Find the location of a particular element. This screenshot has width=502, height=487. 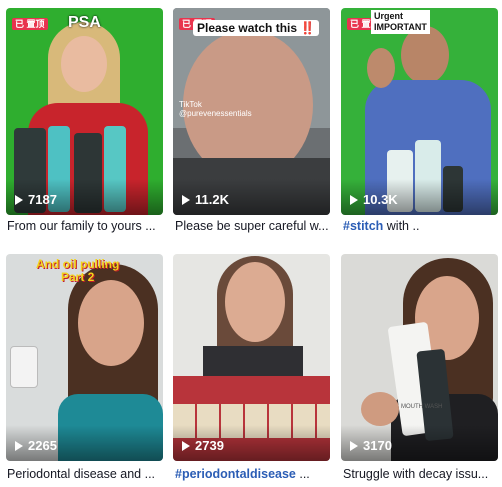

tiktok-watermark: TikTok @purevenessentials is located at coordinates (215, 109).